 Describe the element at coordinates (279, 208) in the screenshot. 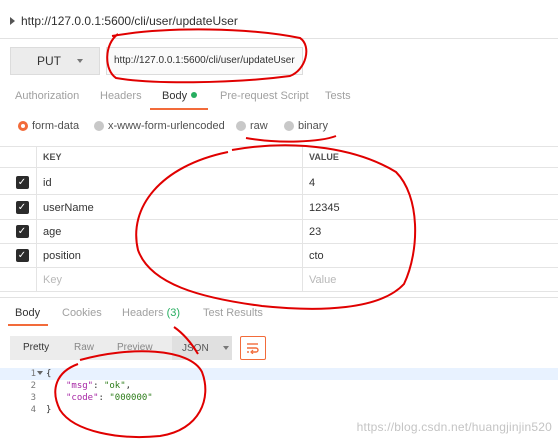

I see `table-row: ✓ userName 12345` at that location.